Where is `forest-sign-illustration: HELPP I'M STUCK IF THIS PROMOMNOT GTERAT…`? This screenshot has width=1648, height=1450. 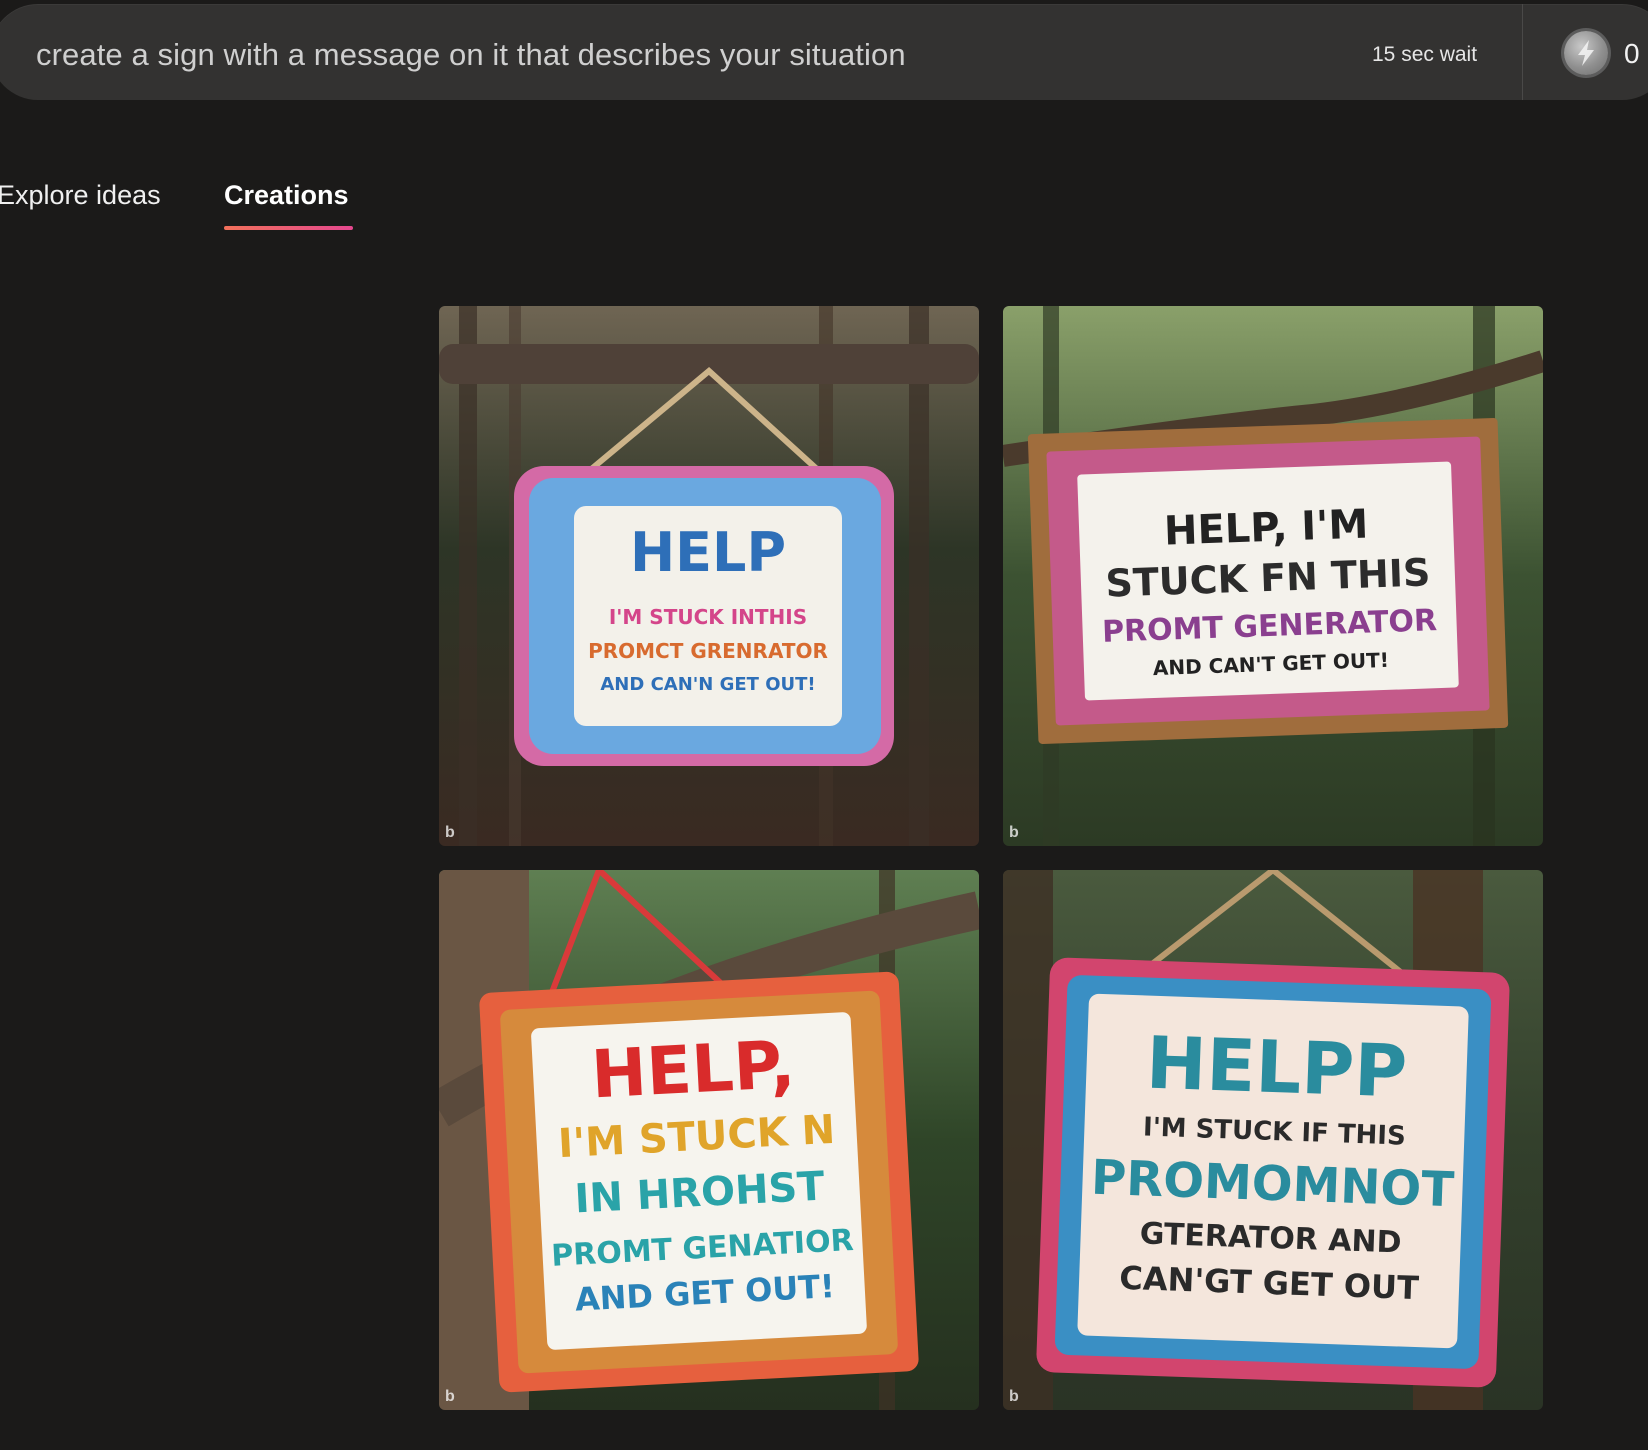
forest-sign-illustration: HELPP I'M STUCK IF THIS PROMOMNOT GTERAT… is located at coordinates (1273, 1140).